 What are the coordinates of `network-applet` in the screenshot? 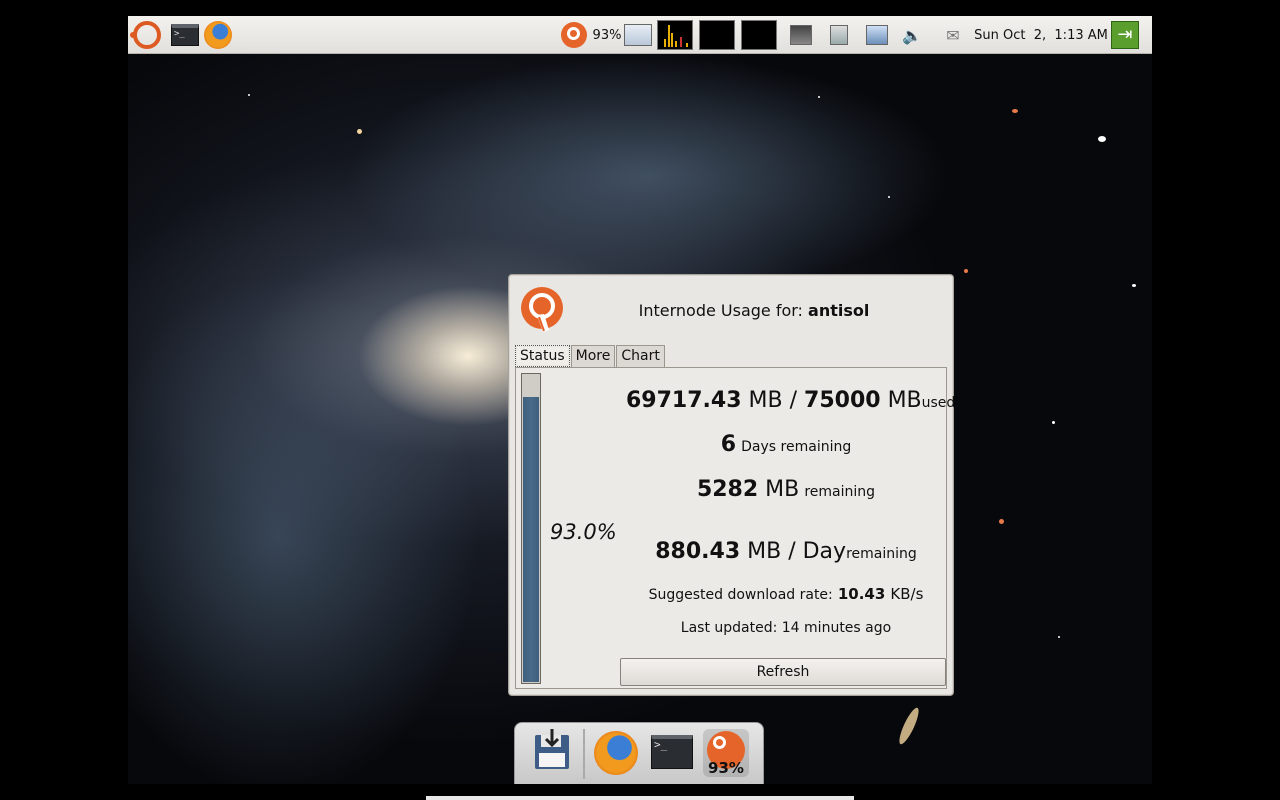 It's located at (877, 35).